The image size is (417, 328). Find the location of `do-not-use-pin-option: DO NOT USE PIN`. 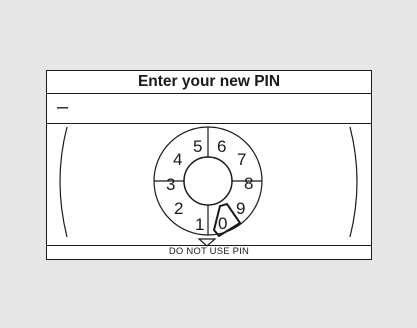

do-not-use-pin-option: DO NOT USE PIN is located at coordinates (209, 252).